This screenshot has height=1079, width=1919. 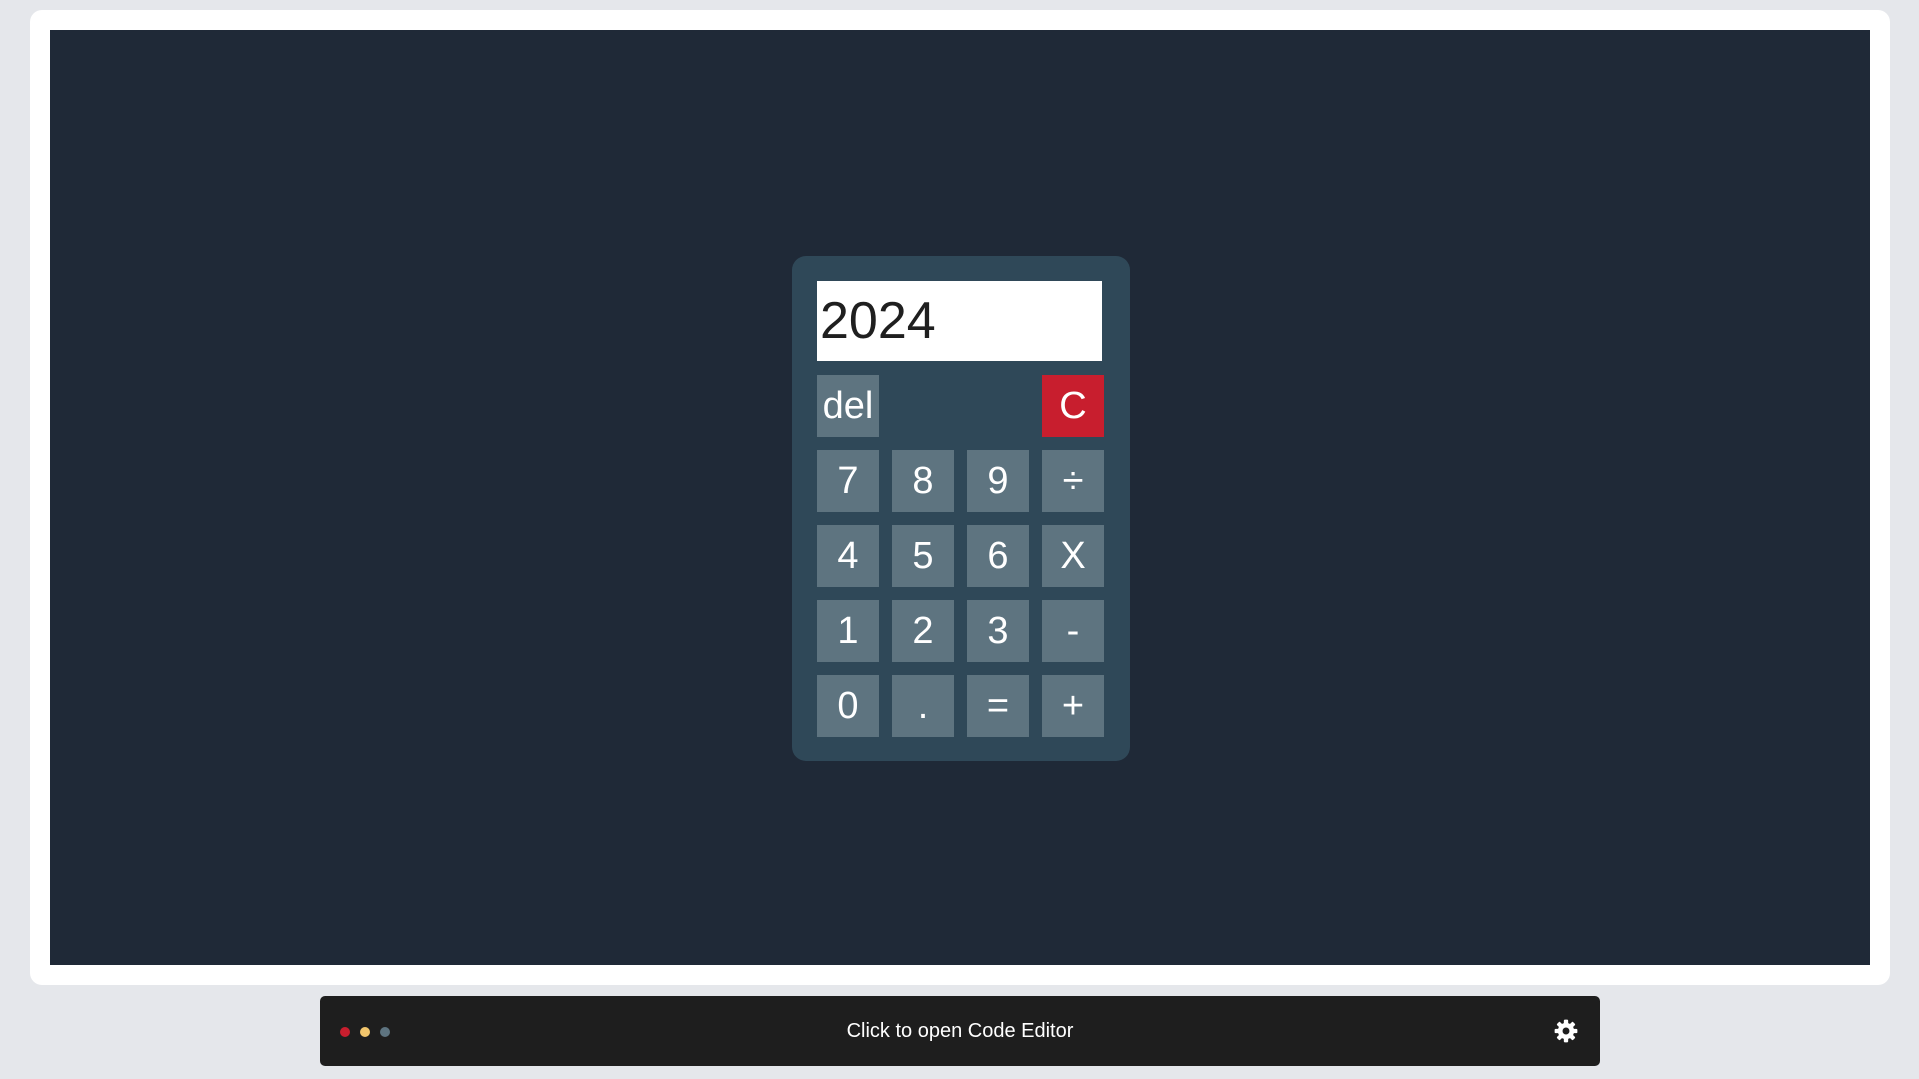 What do you see at coordinates (848, 481) in the screenshot?
I see `key-7-button: 7` at bounding box center [848, 481].